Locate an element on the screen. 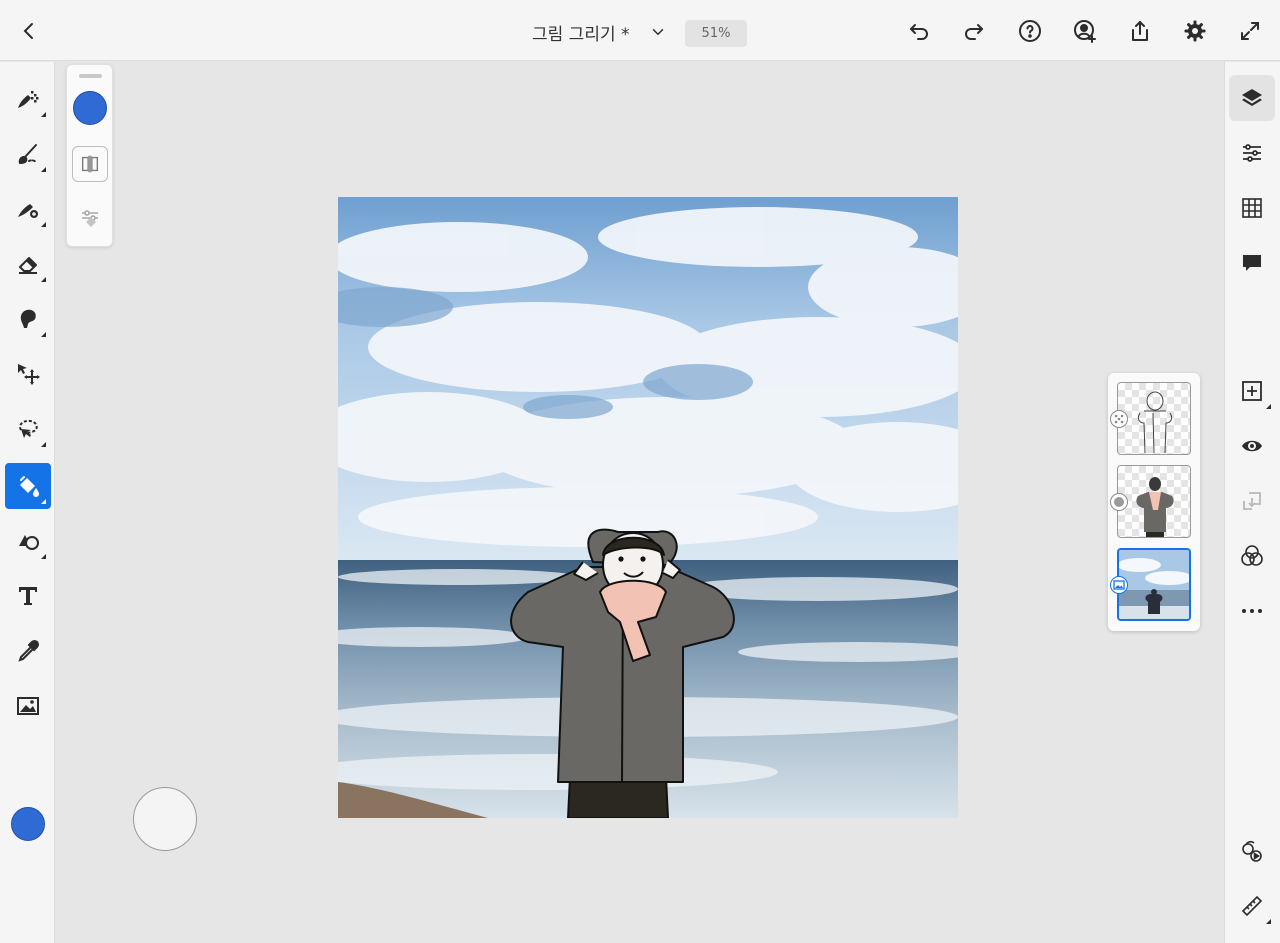  settings-gear-icon is located at coordinates (1195, 31).